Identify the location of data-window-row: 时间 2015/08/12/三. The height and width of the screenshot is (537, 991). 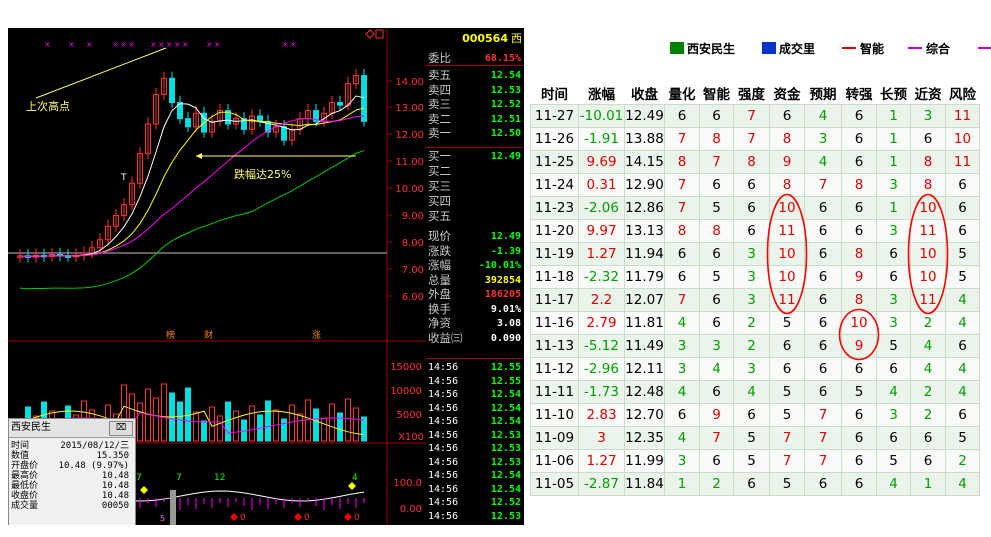
(71, 446).